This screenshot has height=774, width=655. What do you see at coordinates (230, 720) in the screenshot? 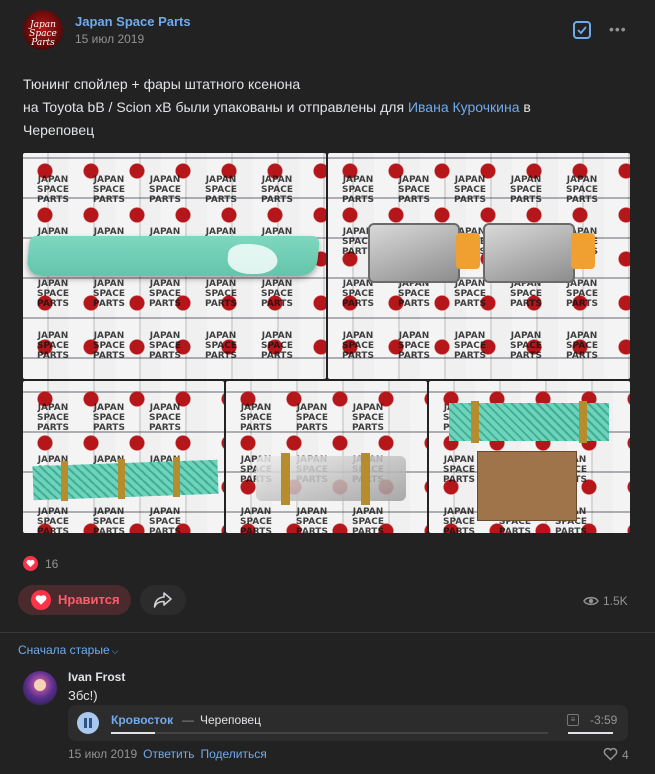
I see `audio-title: Череповец` at bounding box center [230, 720].